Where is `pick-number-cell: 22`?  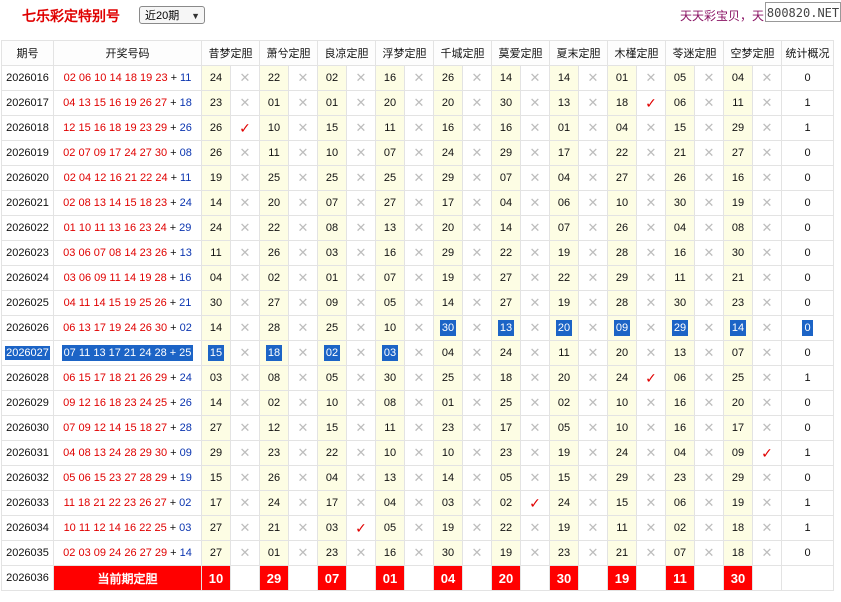
pick-number-cell: 22 is located at coordinates (506, 528).